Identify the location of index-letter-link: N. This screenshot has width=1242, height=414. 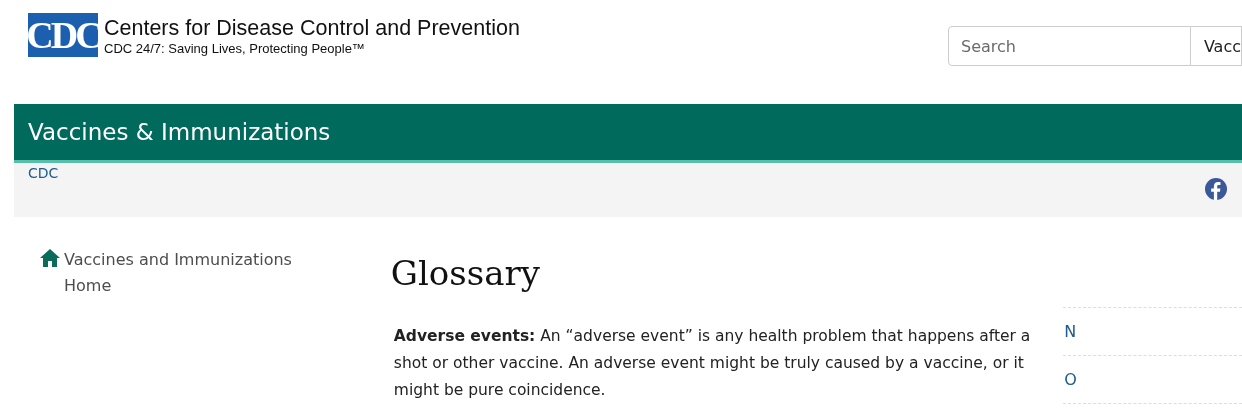
(1152, 332).